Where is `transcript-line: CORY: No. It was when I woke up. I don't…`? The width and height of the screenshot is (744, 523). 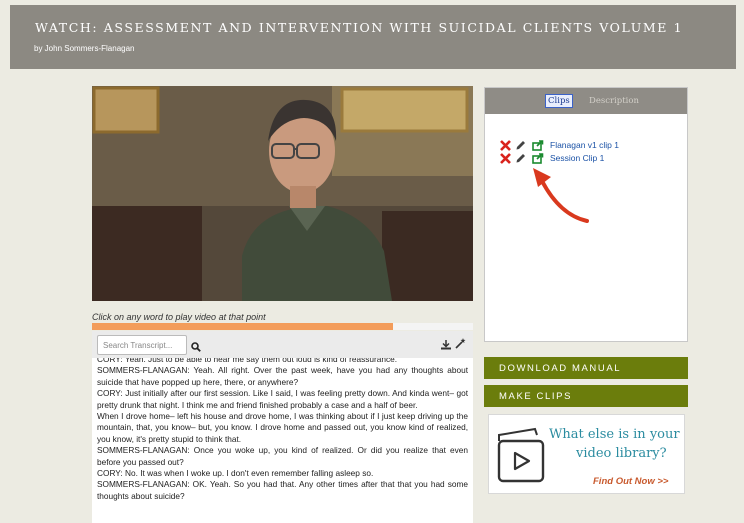 transcript-line: CORY: No. It was when I woke up. I don't… is located at coordinates (282, 473).